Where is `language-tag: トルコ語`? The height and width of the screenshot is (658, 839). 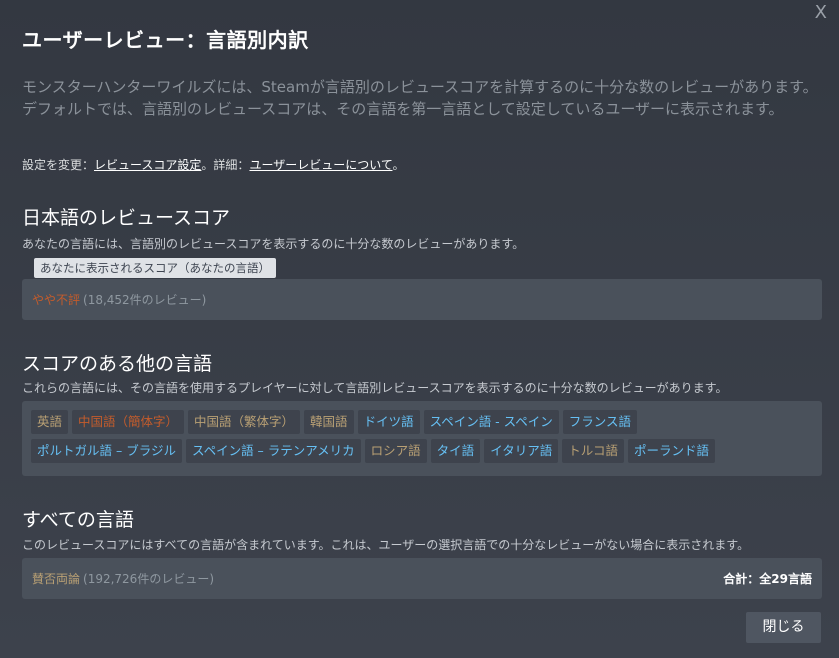 language-tag: トルコ語 is located at coordinates (593, 451).